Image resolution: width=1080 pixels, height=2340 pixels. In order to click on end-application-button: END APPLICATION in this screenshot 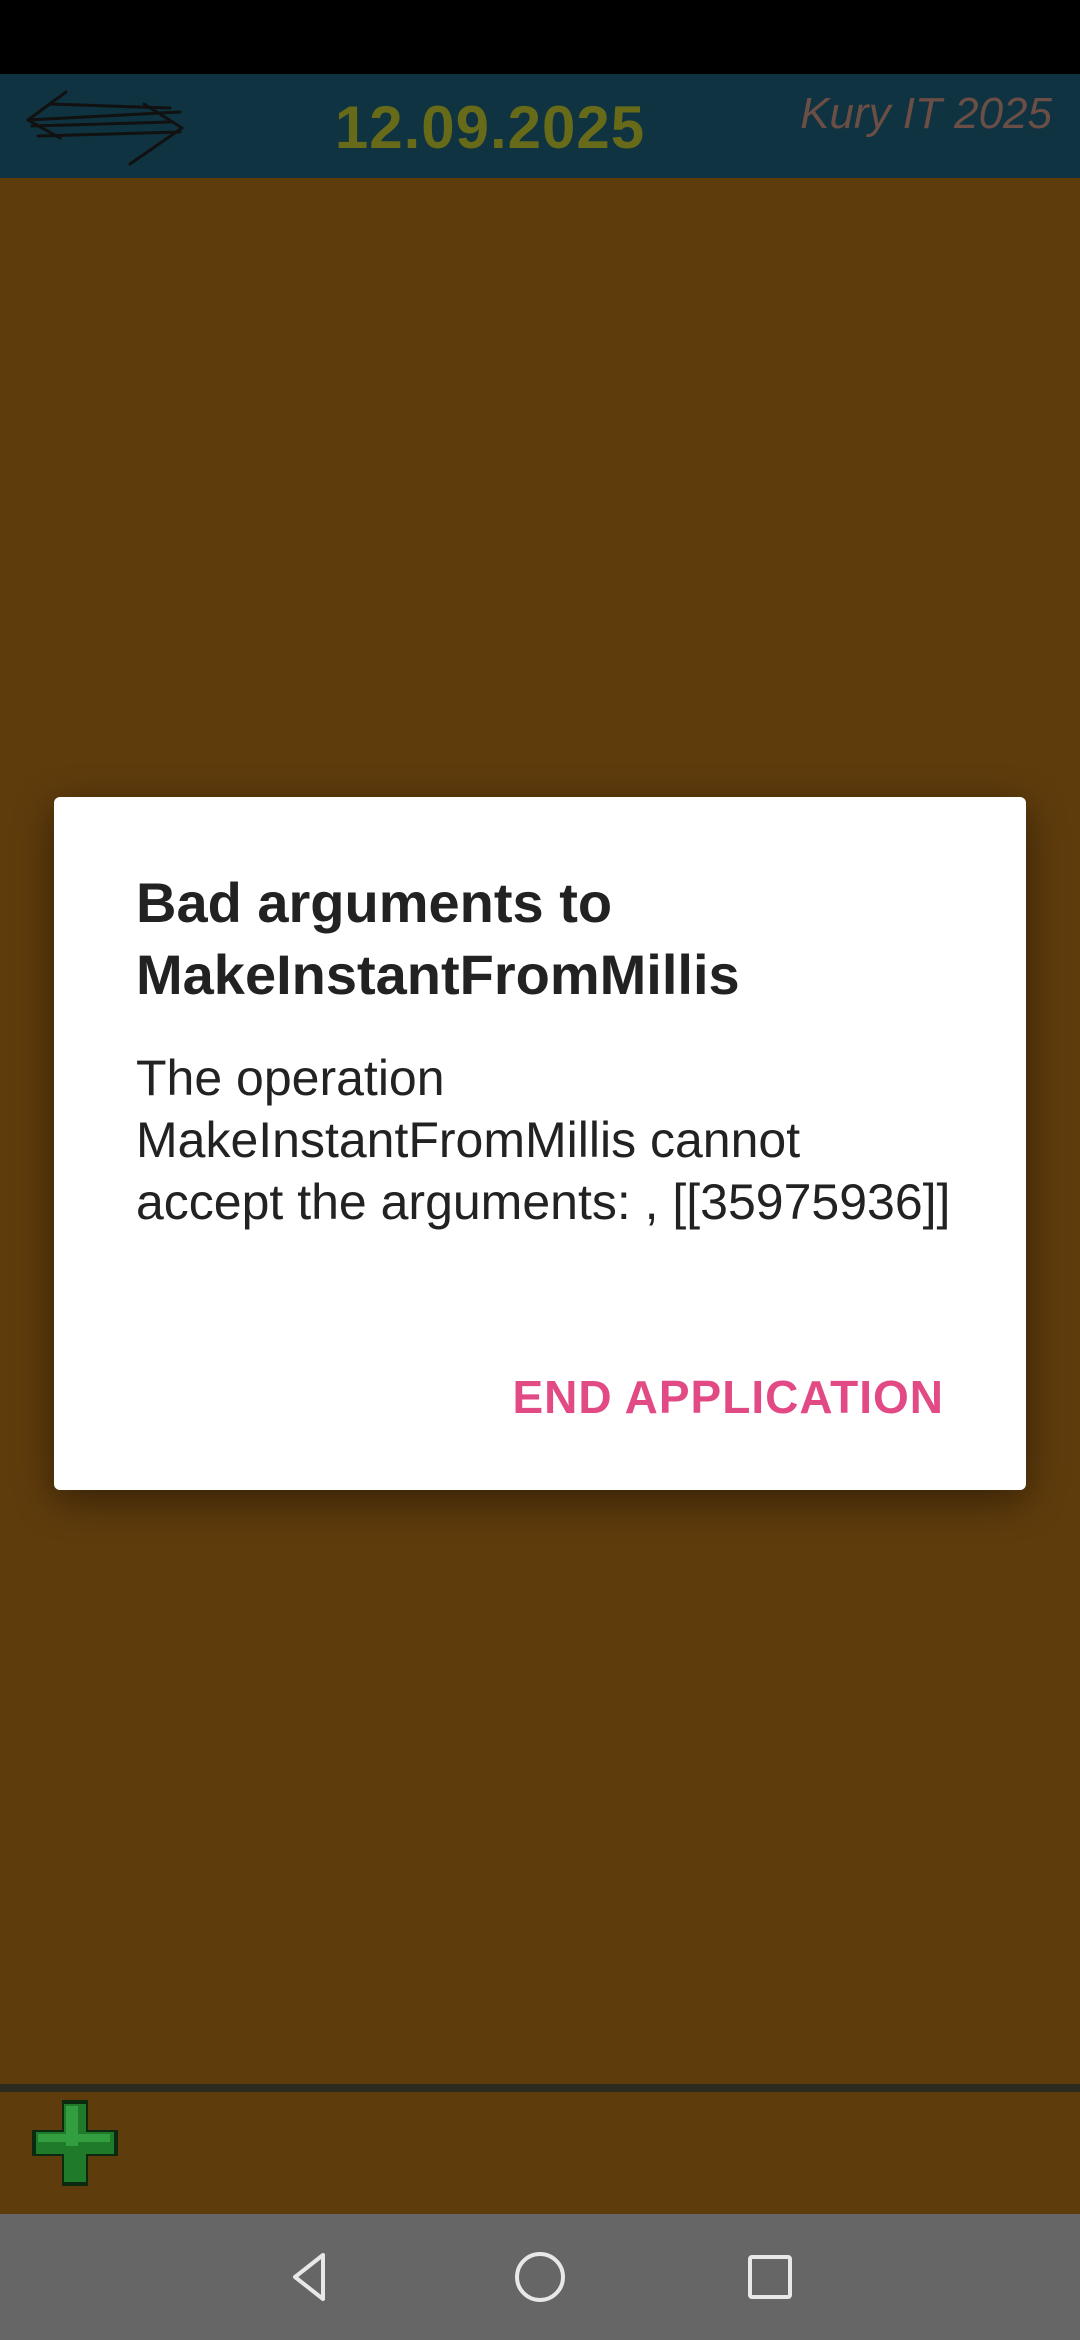, I will do `click(728, 1397)`.